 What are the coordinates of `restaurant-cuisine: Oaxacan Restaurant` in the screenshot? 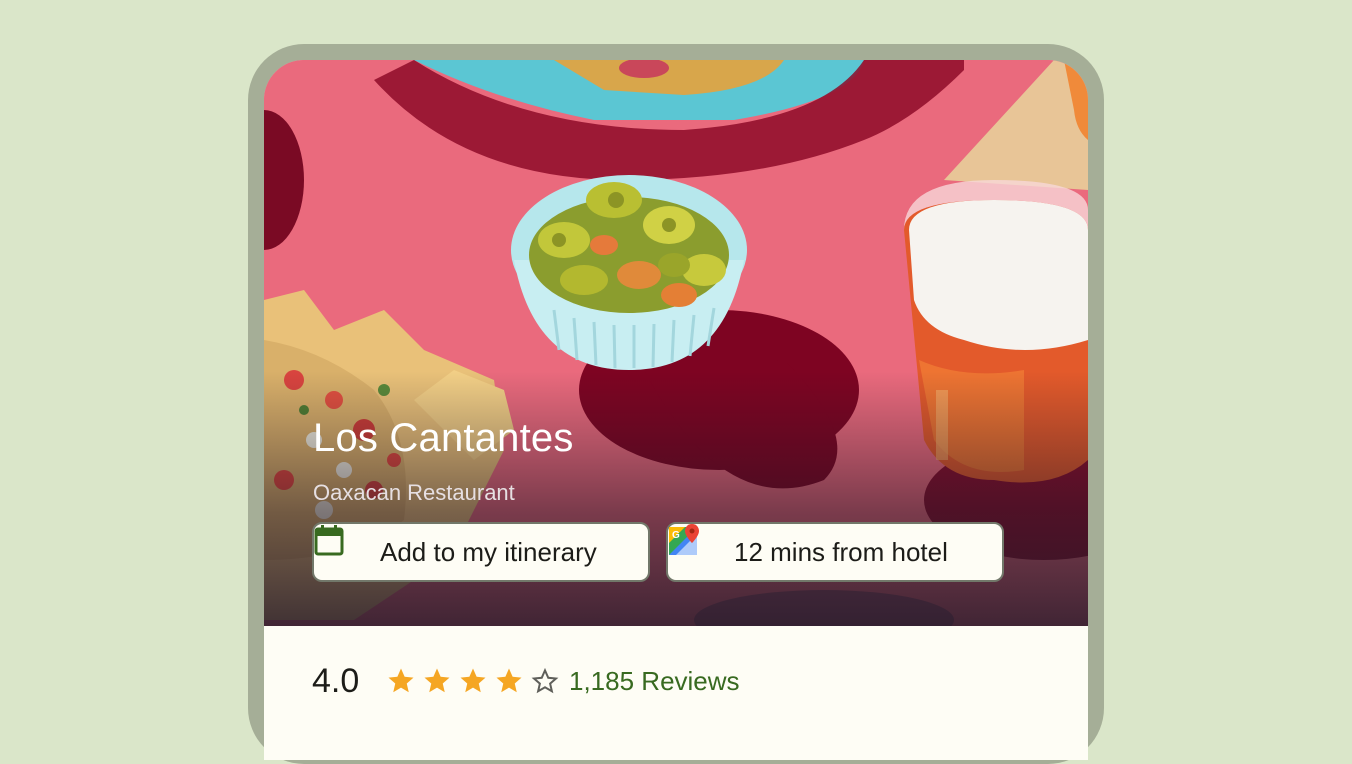 It's located at (414, 492).